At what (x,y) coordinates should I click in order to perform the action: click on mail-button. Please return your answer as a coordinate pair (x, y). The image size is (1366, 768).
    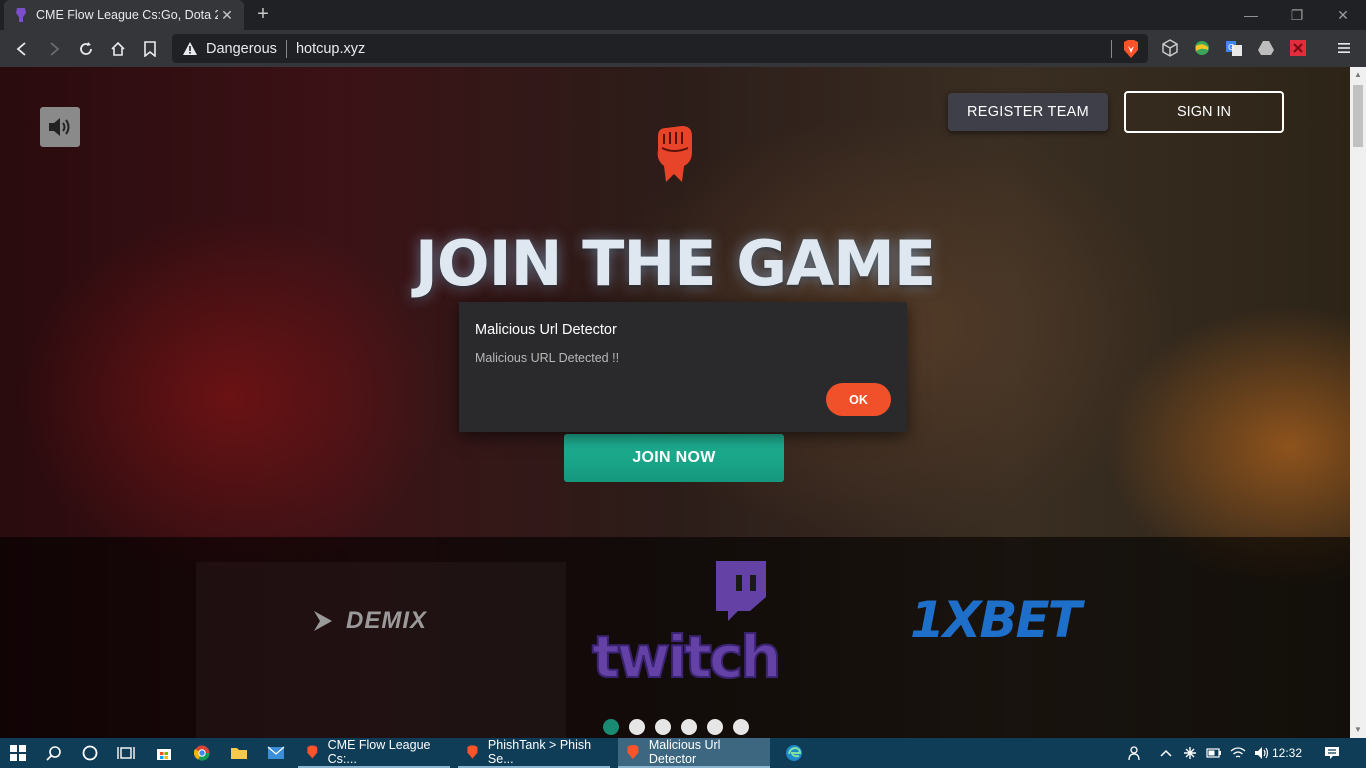
    Looking at the image, I should click on (276, 753).